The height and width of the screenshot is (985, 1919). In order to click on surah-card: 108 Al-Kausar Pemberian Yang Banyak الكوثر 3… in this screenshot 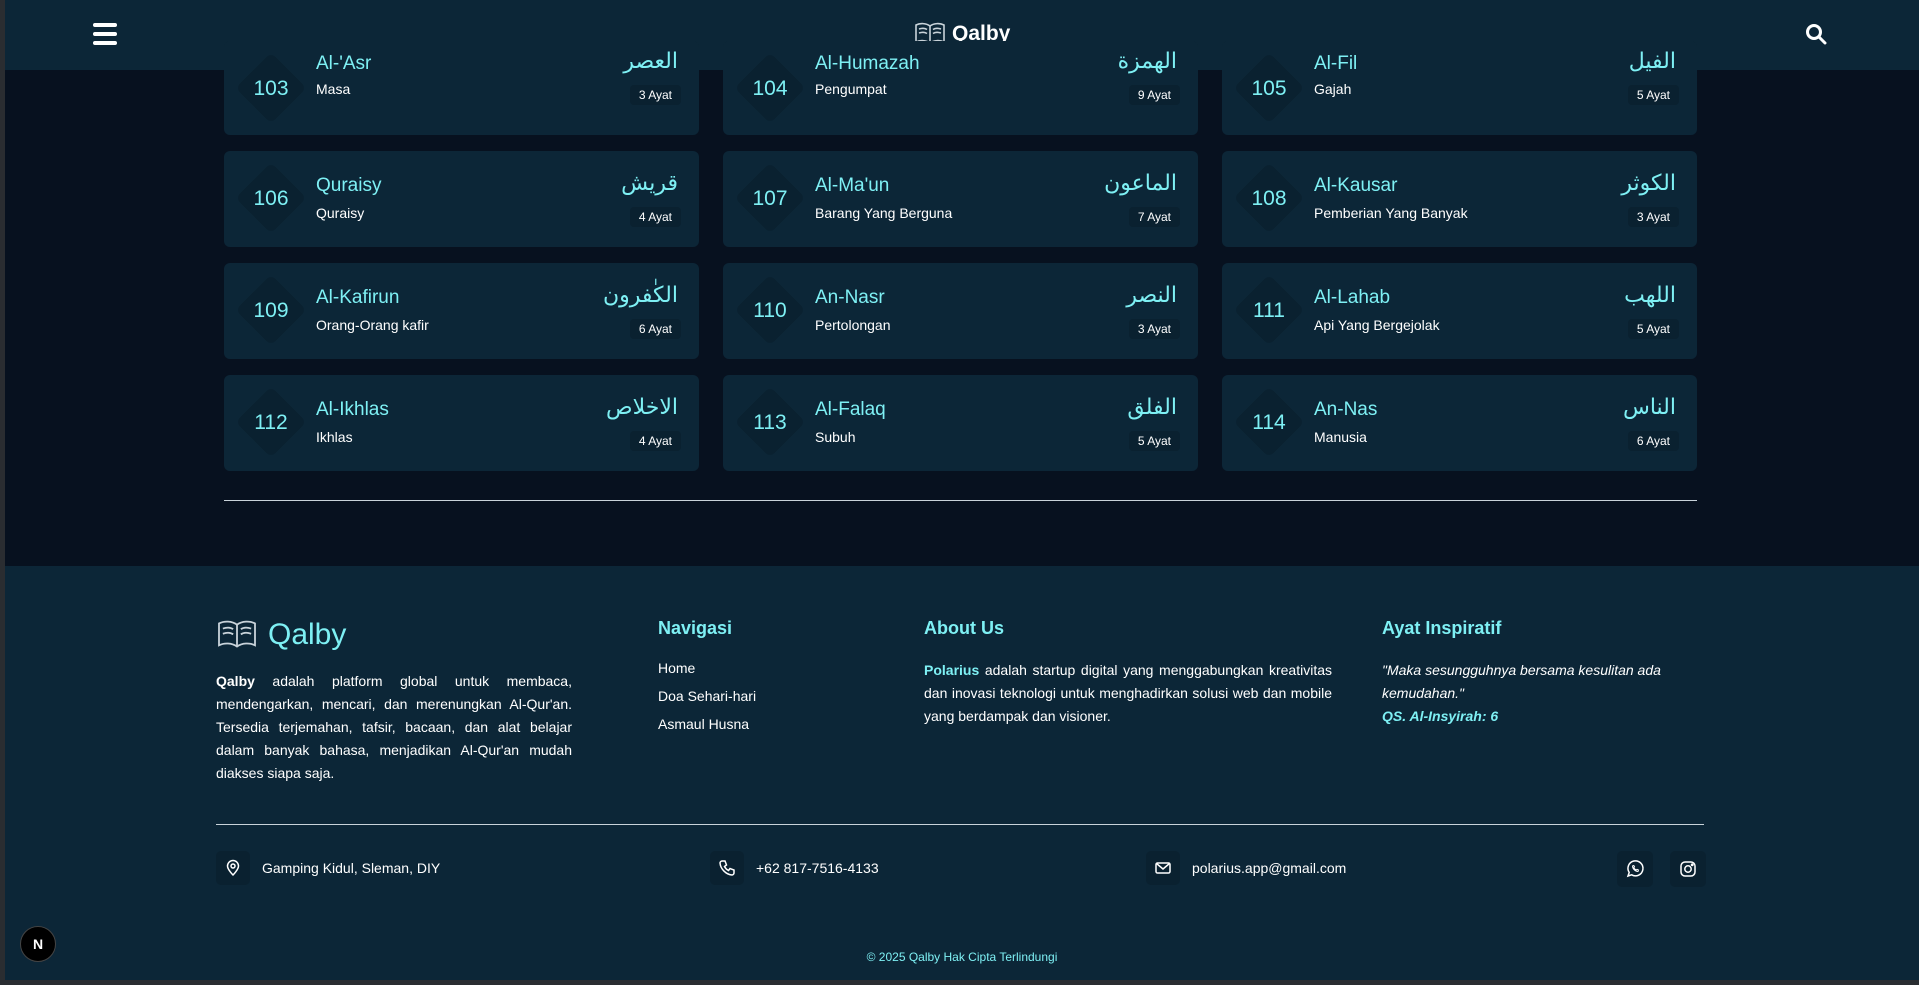, I will do `click(1459, 199)`.